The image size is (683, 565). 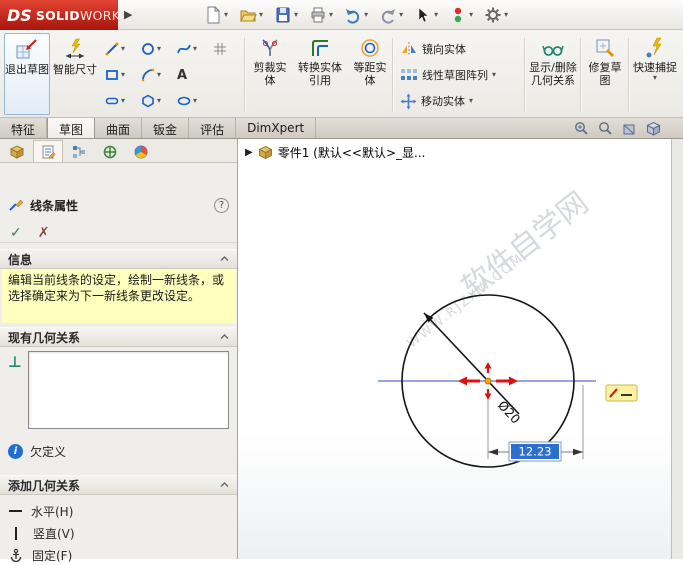 What do you see at coordinates (605, 74) in the screenshot?
I see `repair-sketch-button: 修复草图` at bounding box center [605, 74].